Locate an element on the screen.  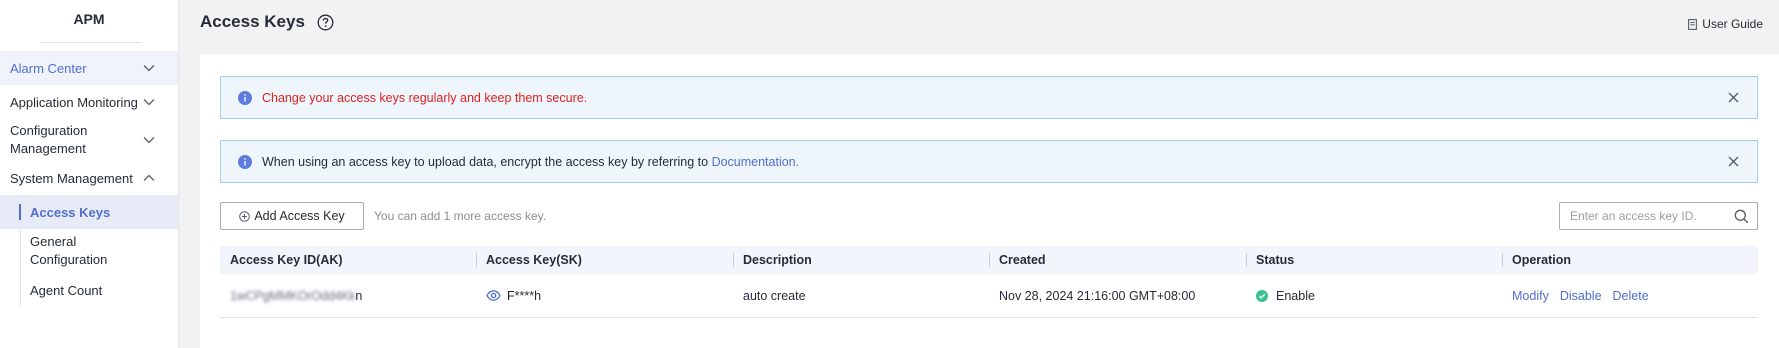
sidebar-subitem-agent-count: Agent Count is located at coordinates (89, 290).